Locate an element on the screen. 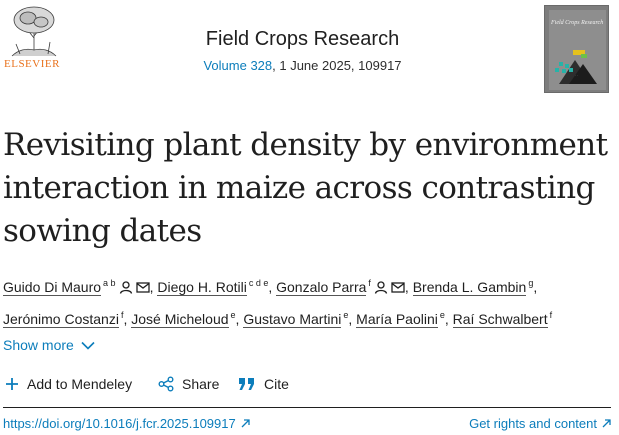  author-item: Jerónimo Costanzi f is located at coordinates (63, 319).